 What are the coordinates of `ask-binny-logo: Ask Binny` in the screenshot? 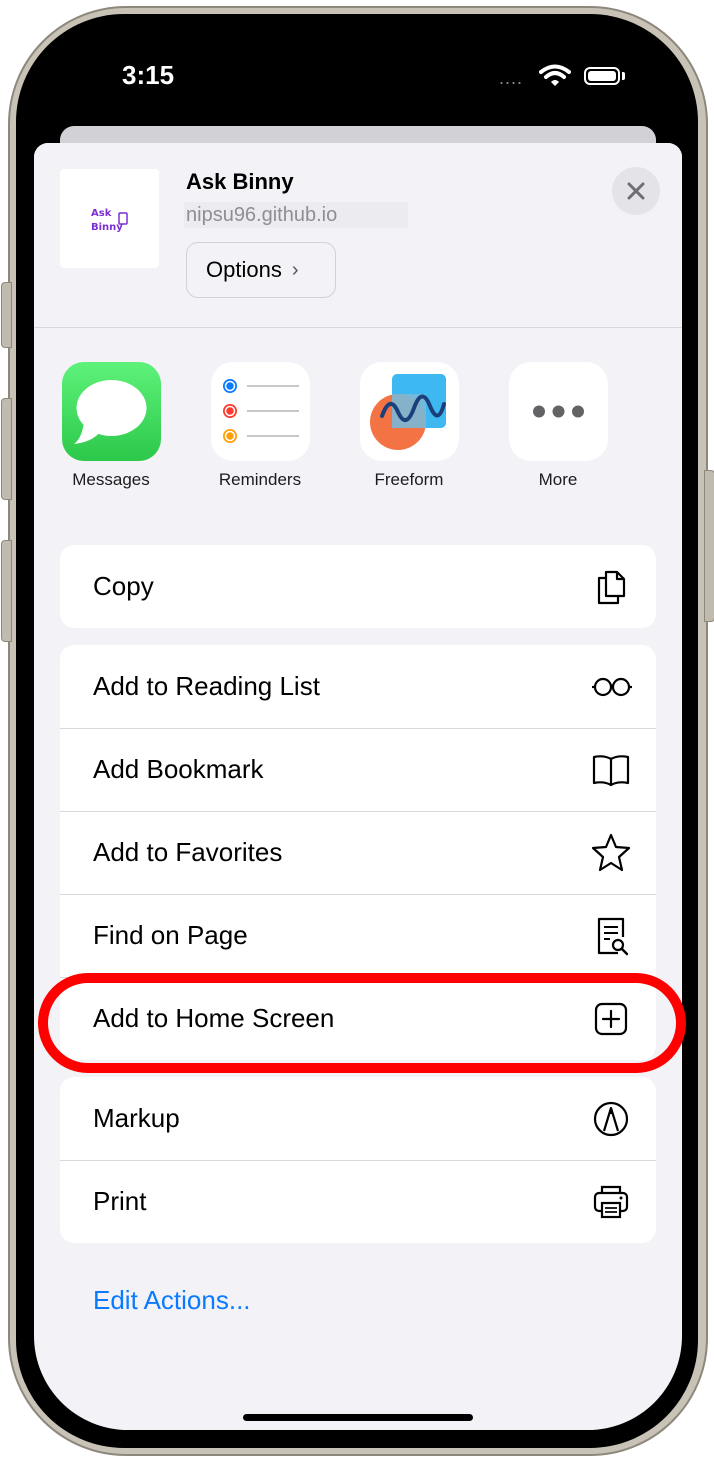 It's located at (109, 220).